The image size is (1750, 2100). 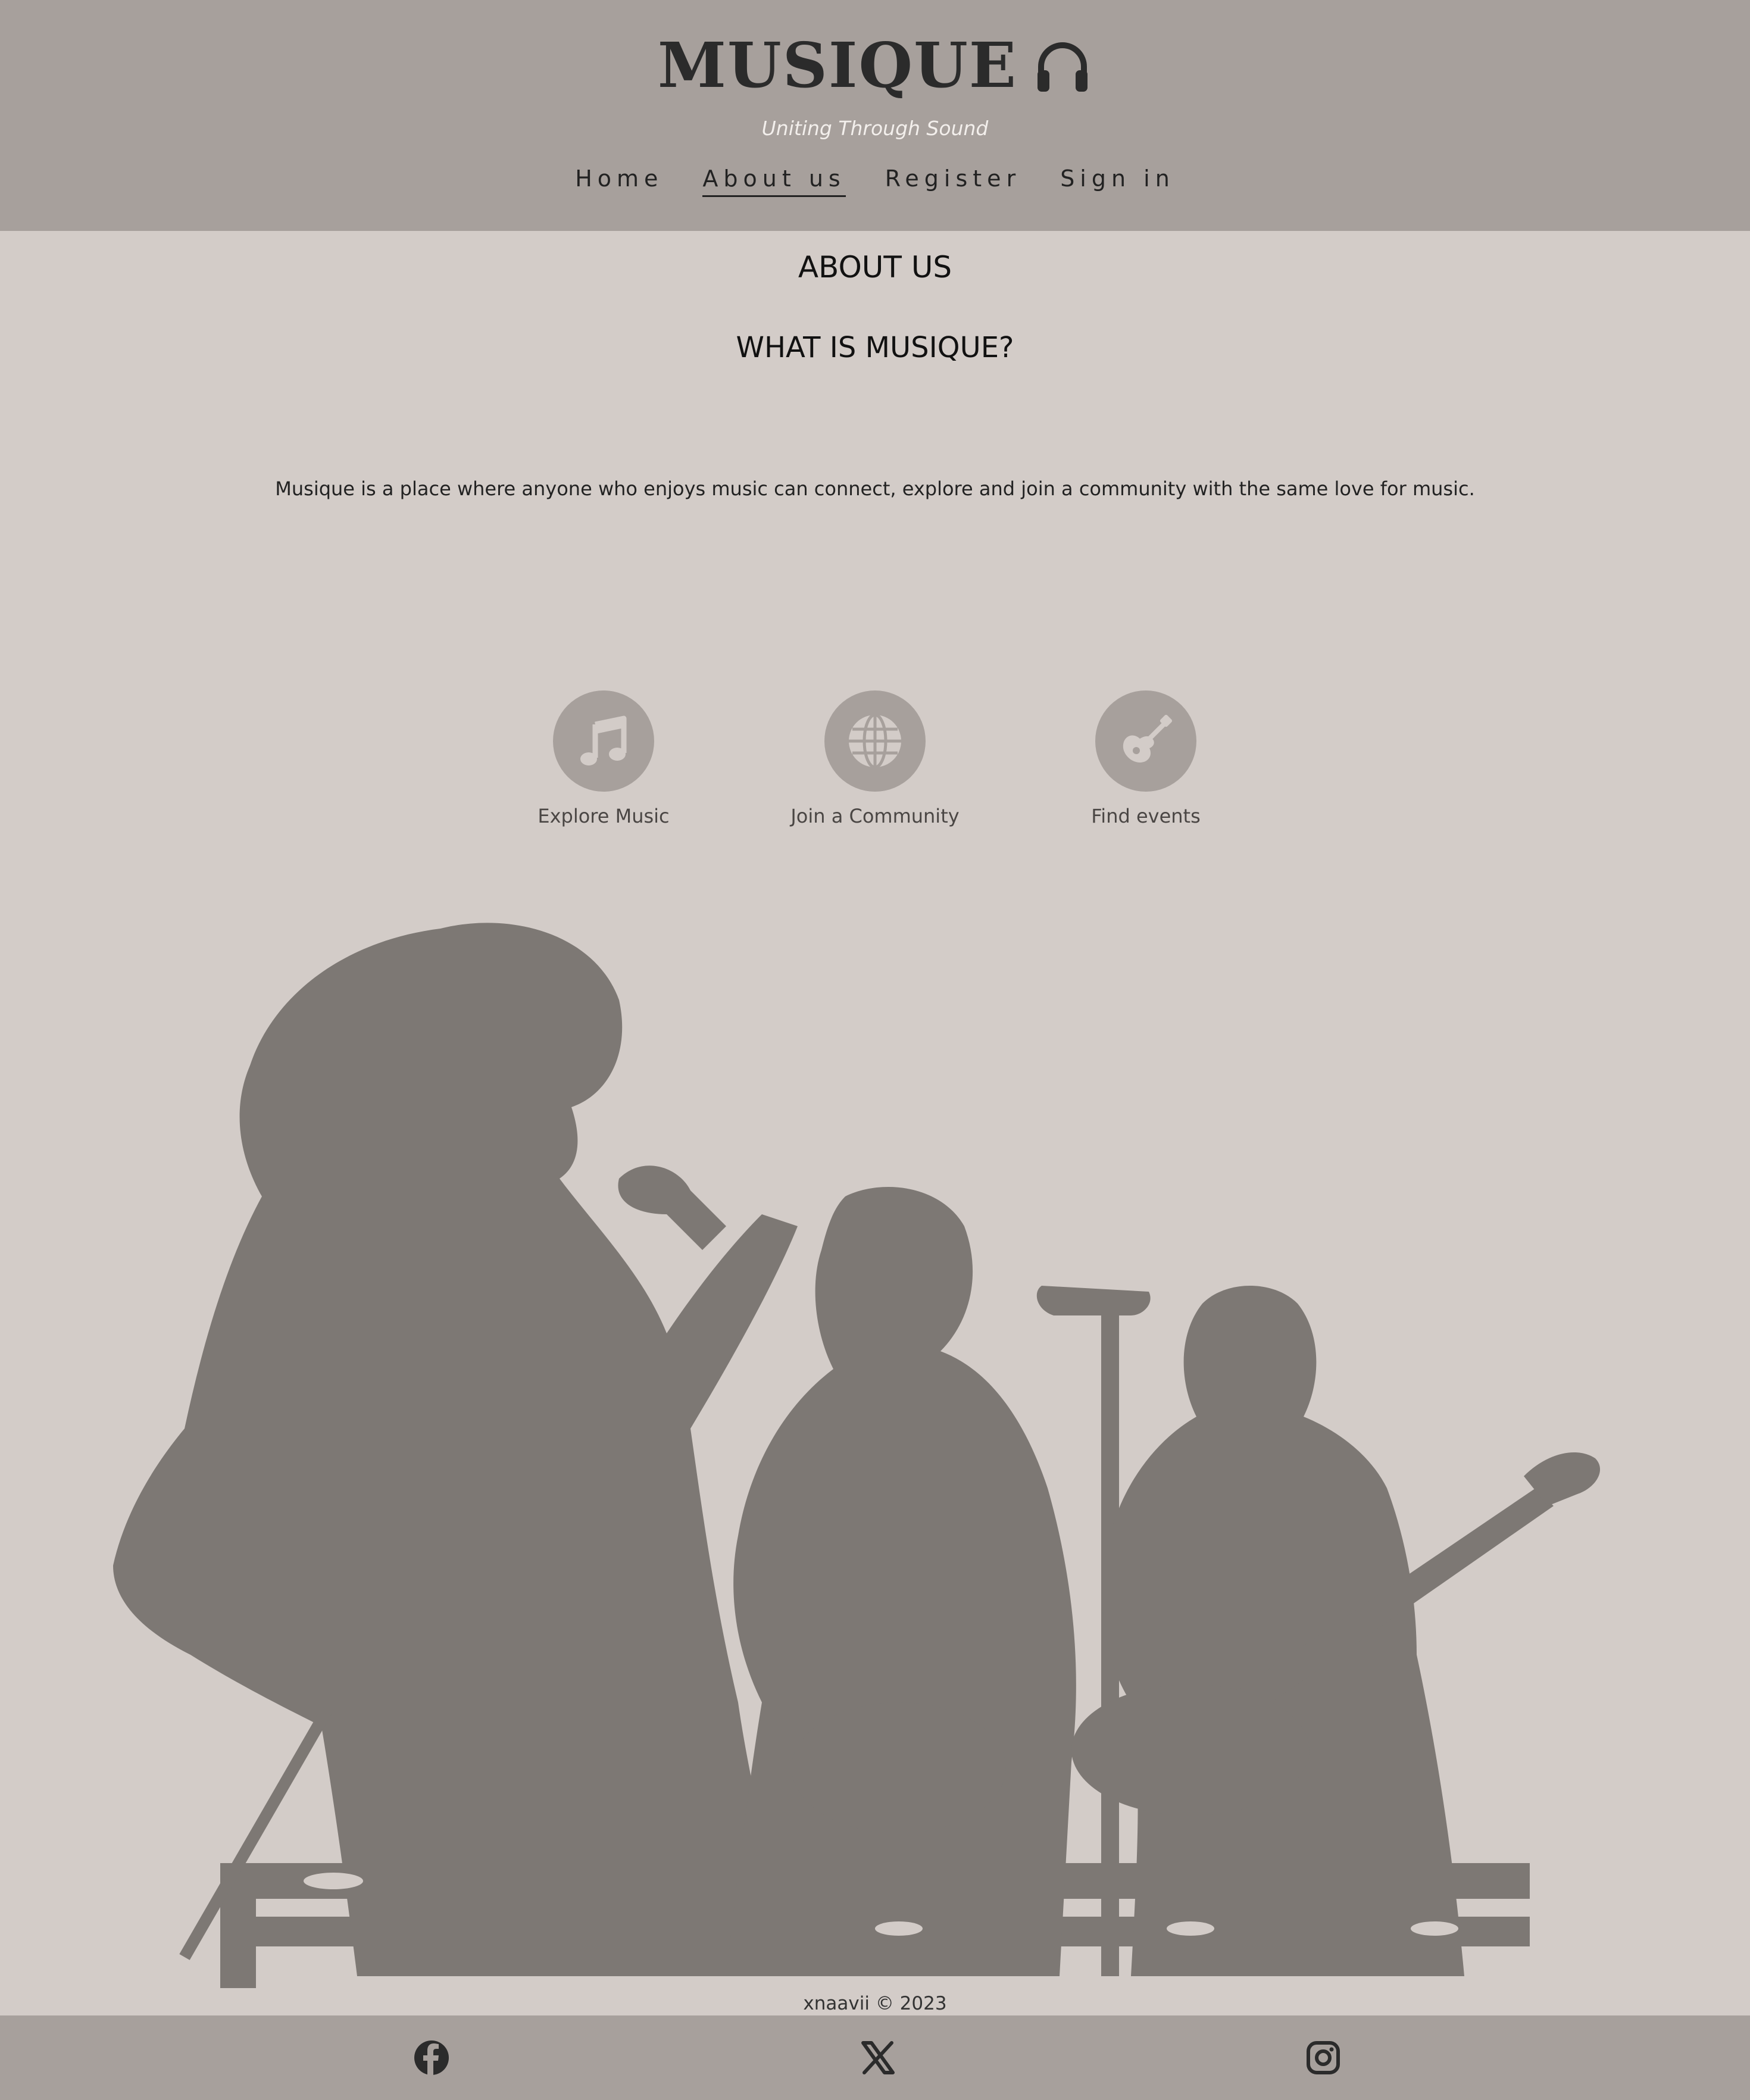 I want to click on nav-about-us: About us, so click(x=774, y=181).